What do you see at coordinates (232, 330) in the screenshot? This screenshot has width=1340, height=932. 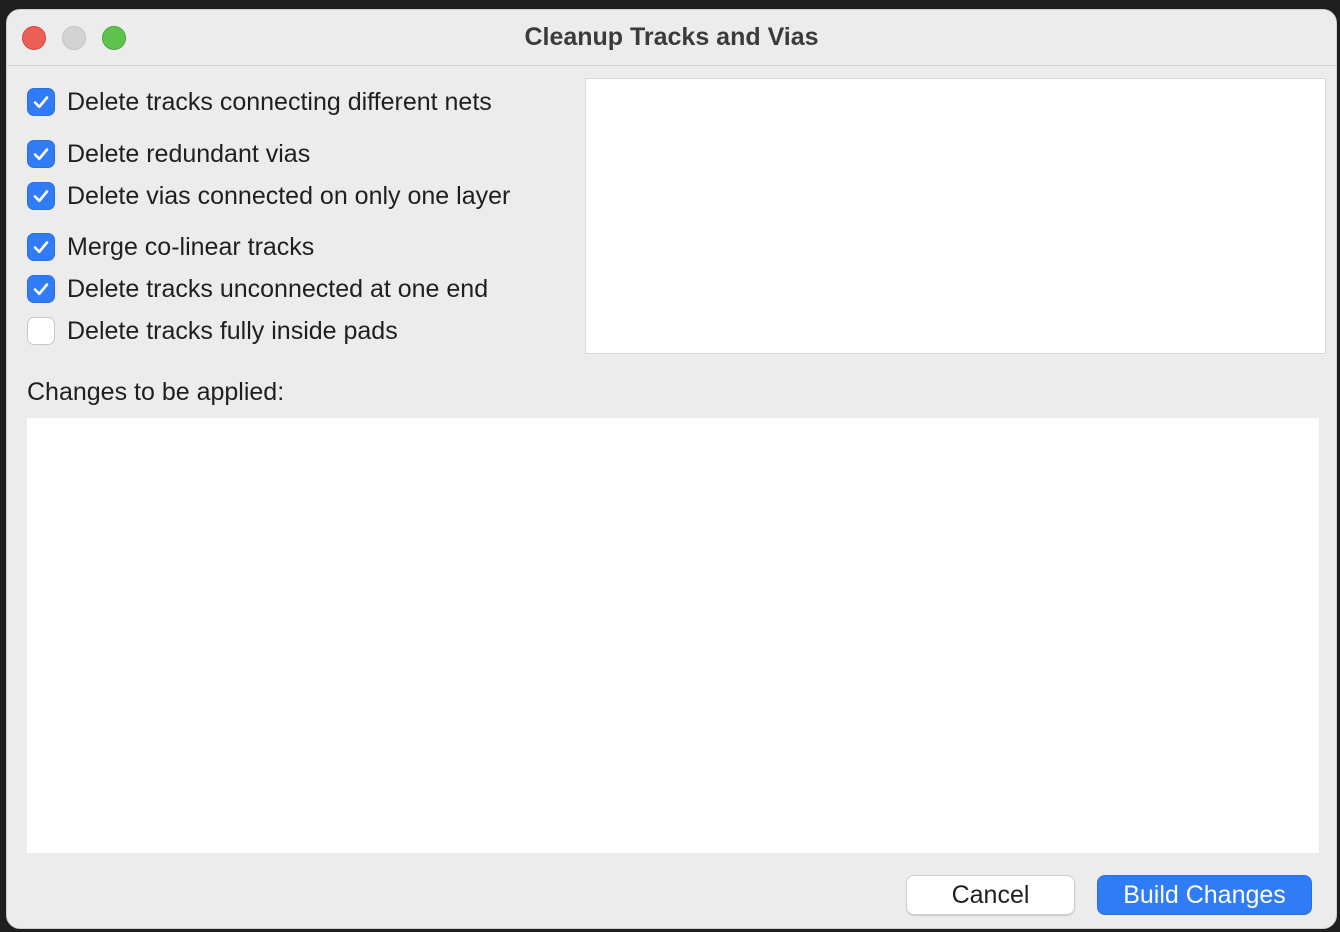 I see `option-label: Delete tracks fully inside pads` at bounding box center [232, 330].